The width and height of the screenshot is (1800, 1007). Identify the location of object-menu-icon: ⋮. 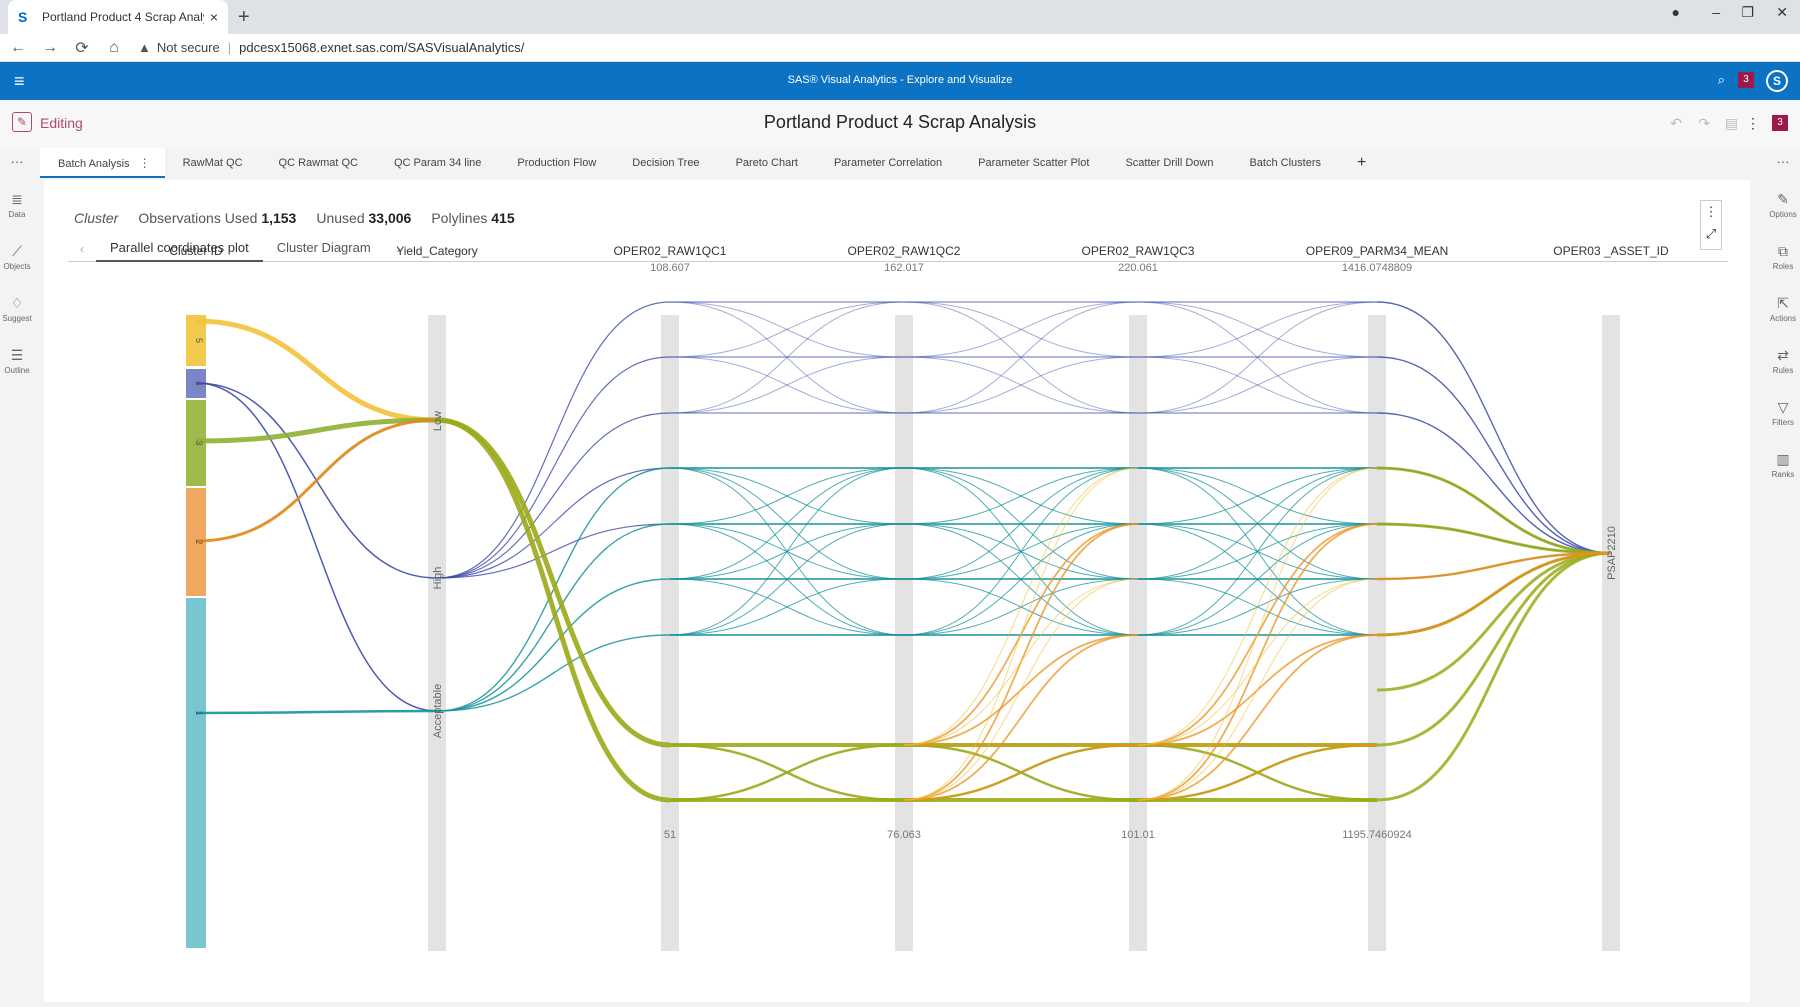
(1711, 212).